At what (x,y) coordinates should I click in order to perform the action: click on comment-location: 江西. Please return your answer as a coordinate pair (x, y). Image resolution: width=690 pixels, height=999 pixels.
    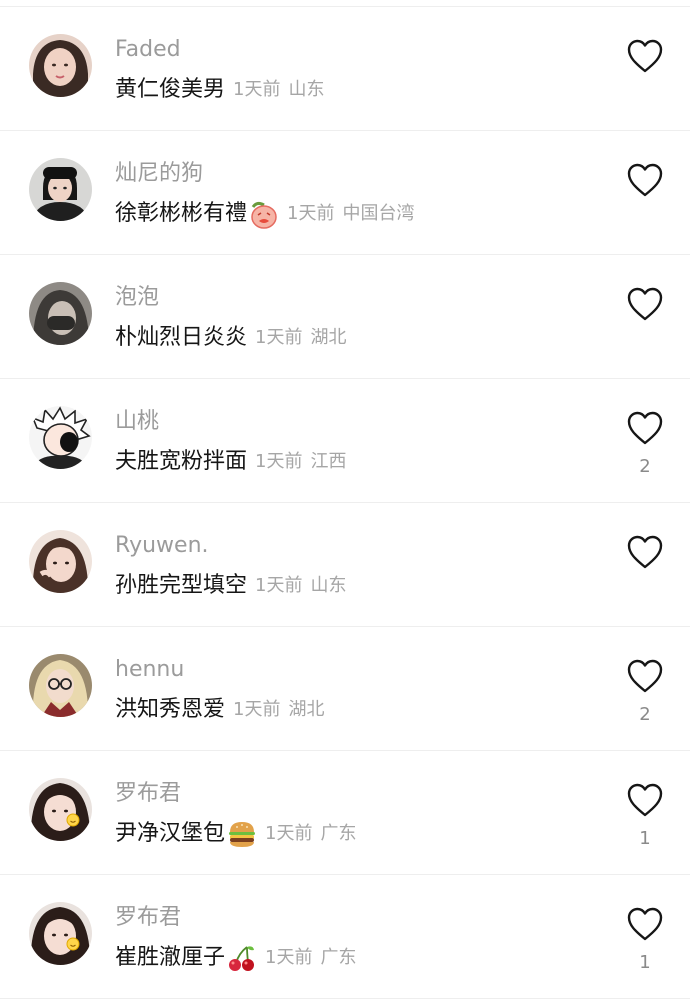
    Looking at the image, I should click on (328, 461).